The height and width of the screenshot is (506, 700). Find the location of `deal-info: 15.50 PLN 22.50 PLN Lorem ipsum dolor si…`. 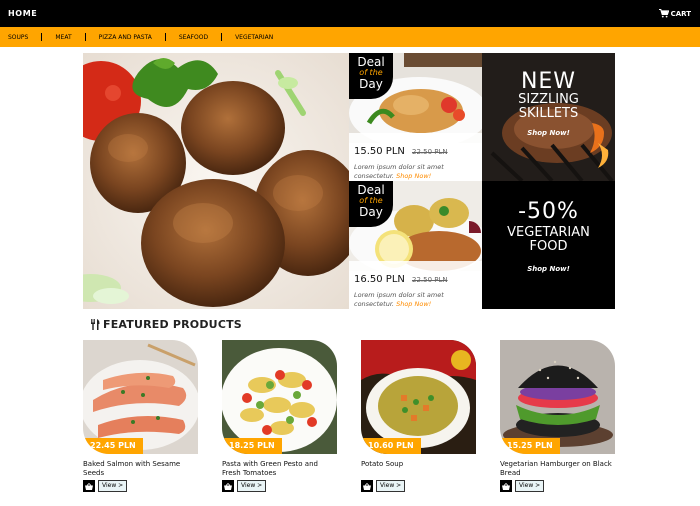

deal-info: 15.50 PLN 22.50 PLN Lorem ipsum dolor si… is located at coordinates (415, 157).